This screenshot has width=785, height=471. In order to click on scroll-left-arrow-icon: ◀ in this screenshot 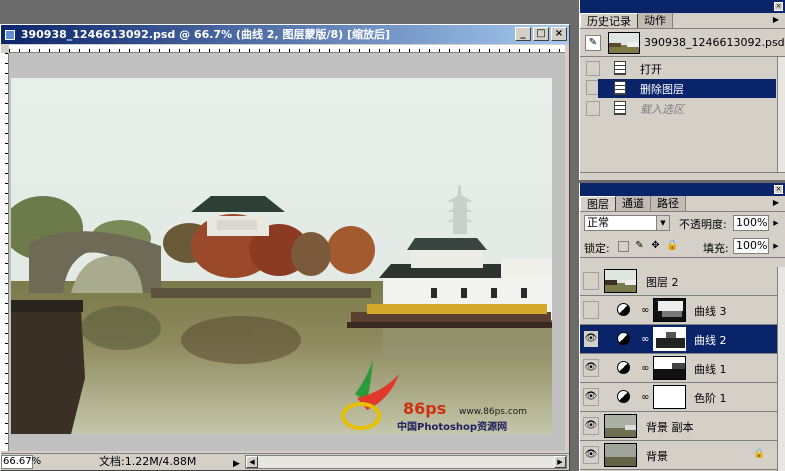, I will do `click(252, 462)`.